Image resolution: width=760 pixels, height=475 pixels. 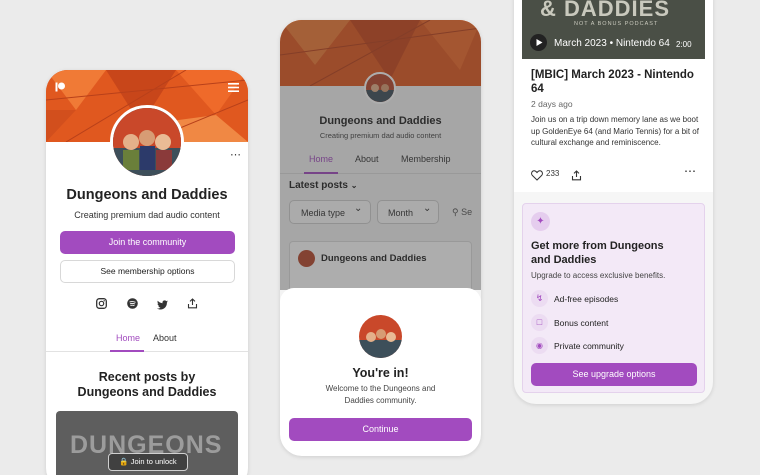 What do you see at coordinates (128, 338) in the screenshot?
I see `tab-home: Home` at bounding box center [128, 338].